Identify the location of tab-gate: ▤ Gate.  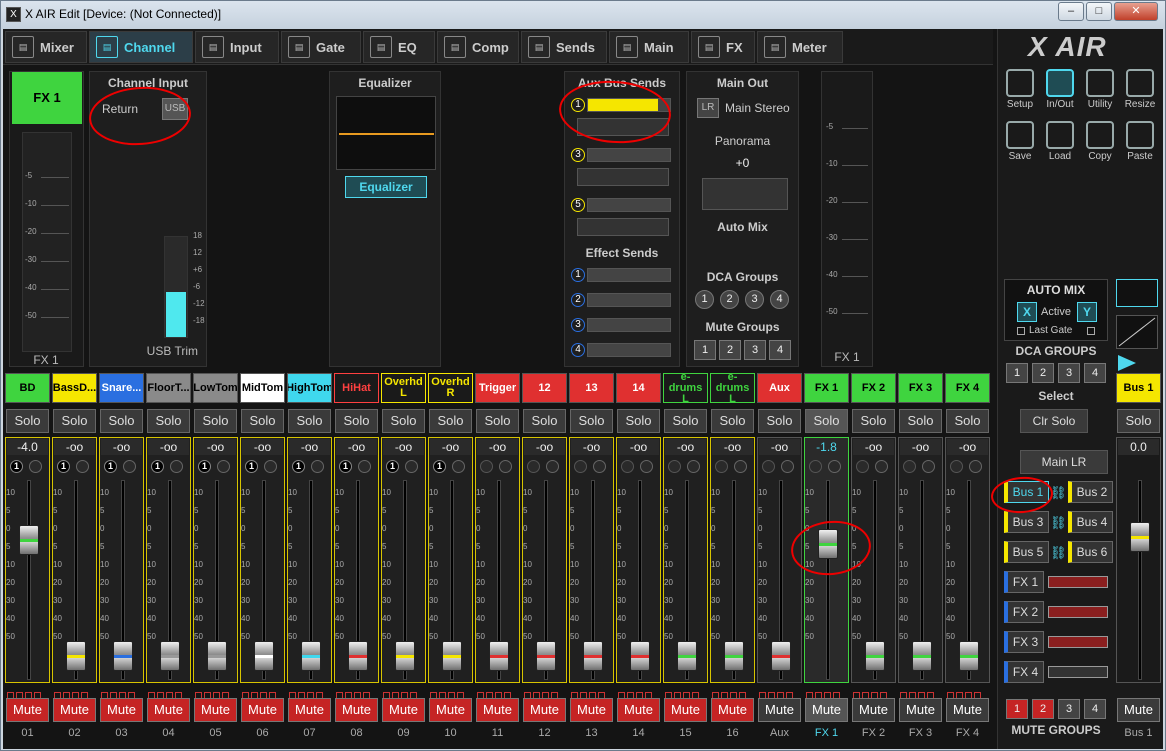
(321, 47).